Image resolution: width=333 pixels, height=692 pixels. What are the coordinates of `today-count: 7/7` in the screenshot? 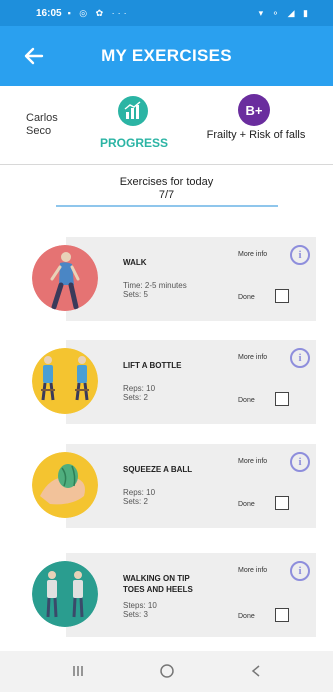 It's located at (166, 195).